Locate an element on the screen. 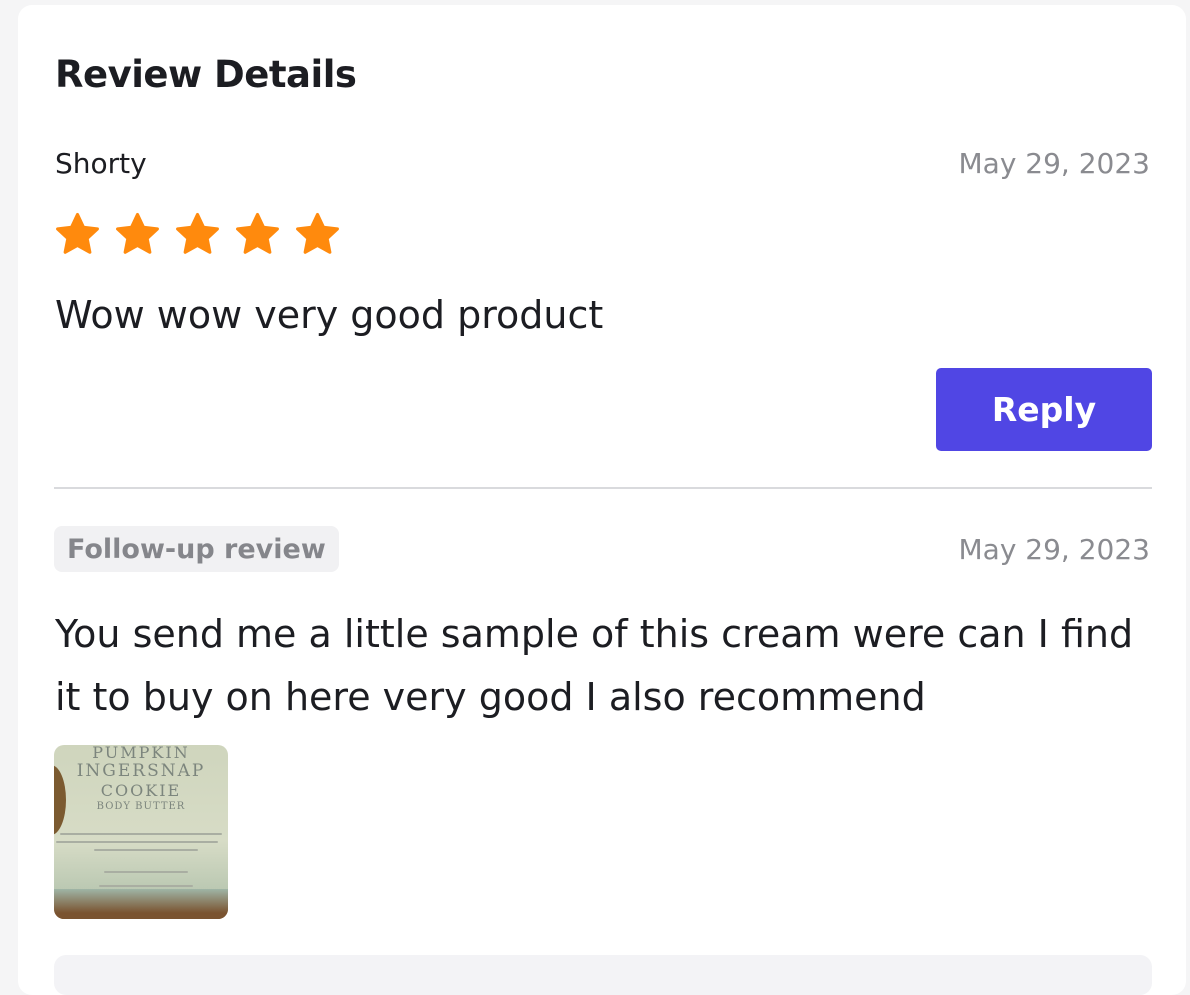 The image size is (1190, 995). divider is located at coordinates (603, 488).